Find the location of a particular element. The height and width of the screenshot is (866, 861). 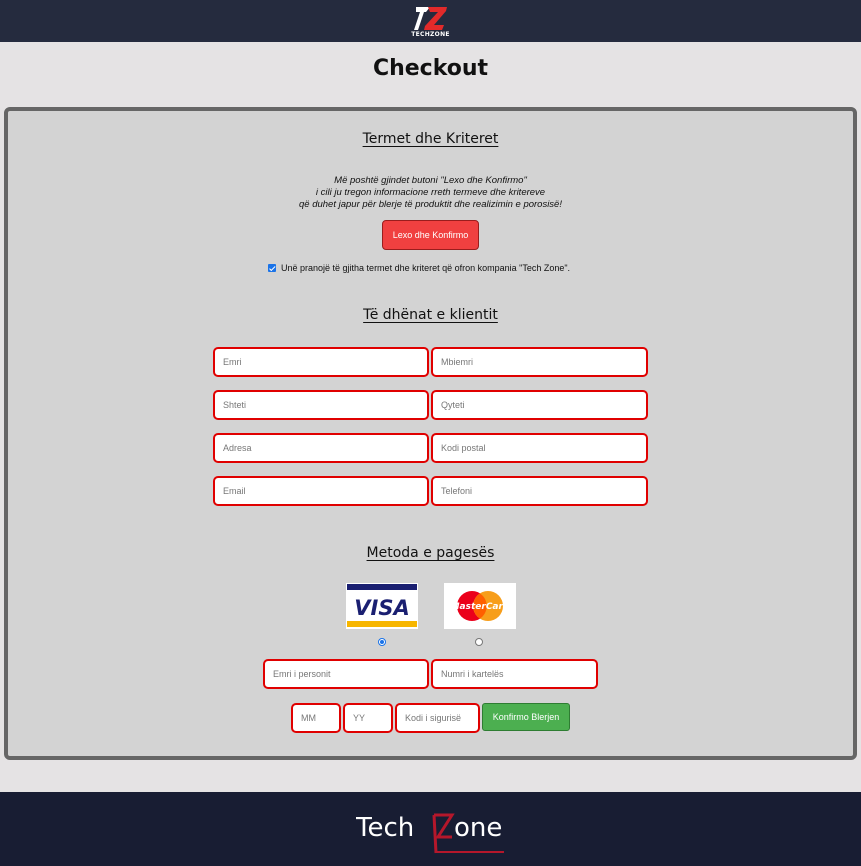

mastercard-logo-icon: MasterCard is located at coordinates (480, 606).